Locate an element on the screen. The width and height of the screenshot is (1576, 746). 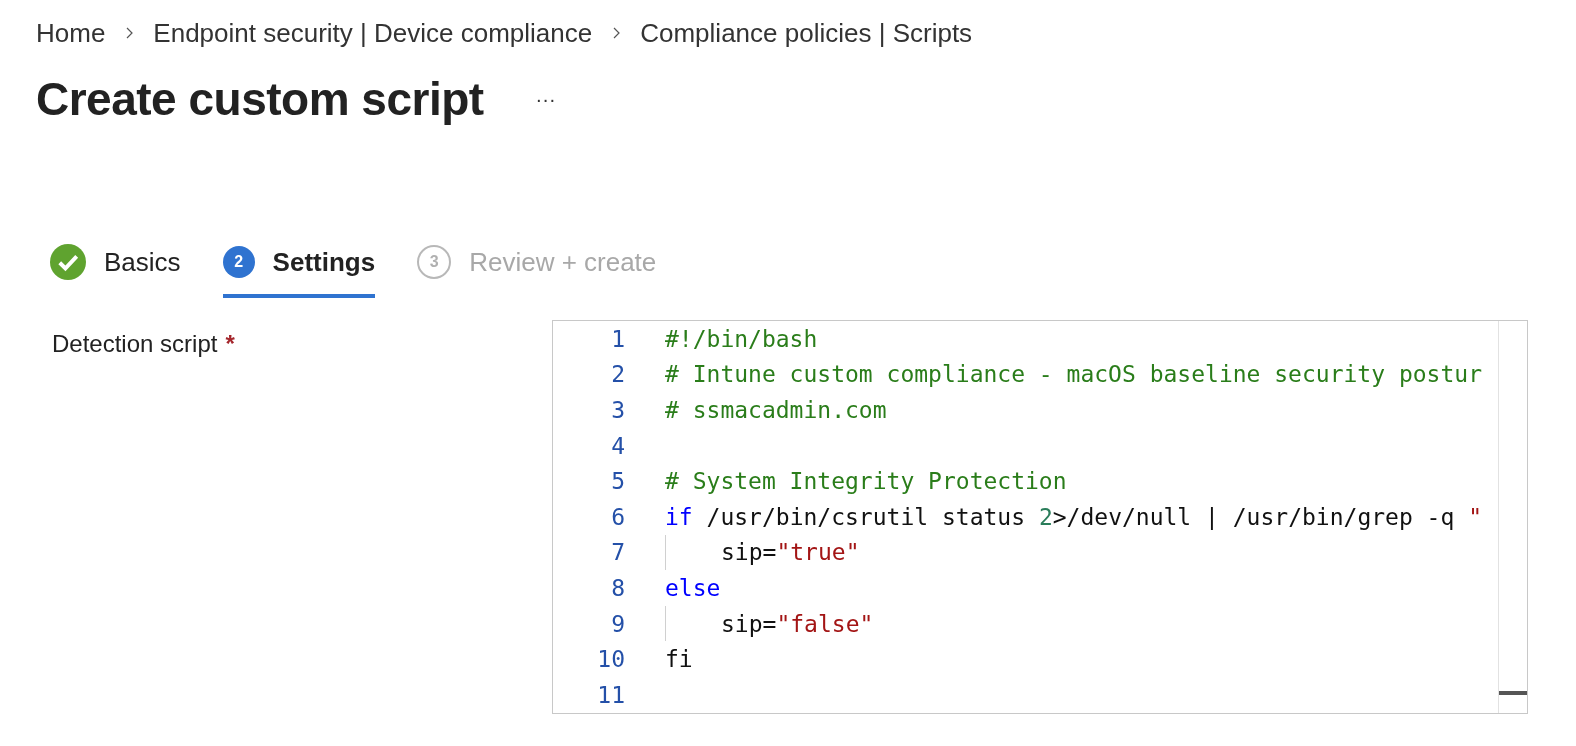
line-number: 11 is located at coordinates (610, 694).